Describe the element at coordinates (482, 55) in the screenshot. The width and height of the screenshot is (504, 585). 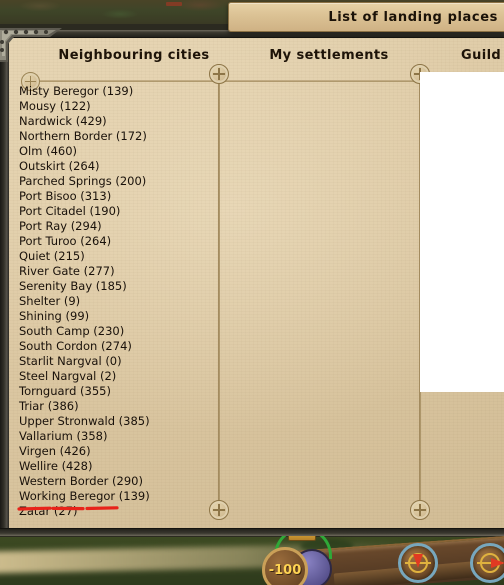
I see `column-header-guild-settlements: Guild s` at that location.